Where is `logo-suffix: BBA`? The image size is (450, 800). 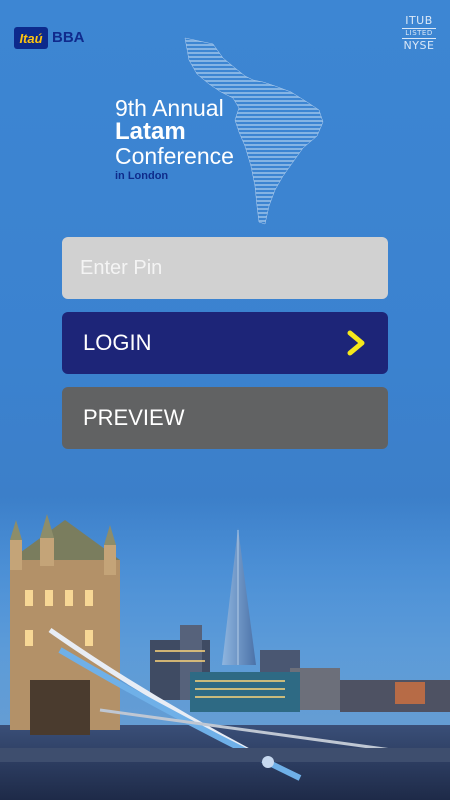 logo-suffix: BBA is located at coordinates (68, 37).